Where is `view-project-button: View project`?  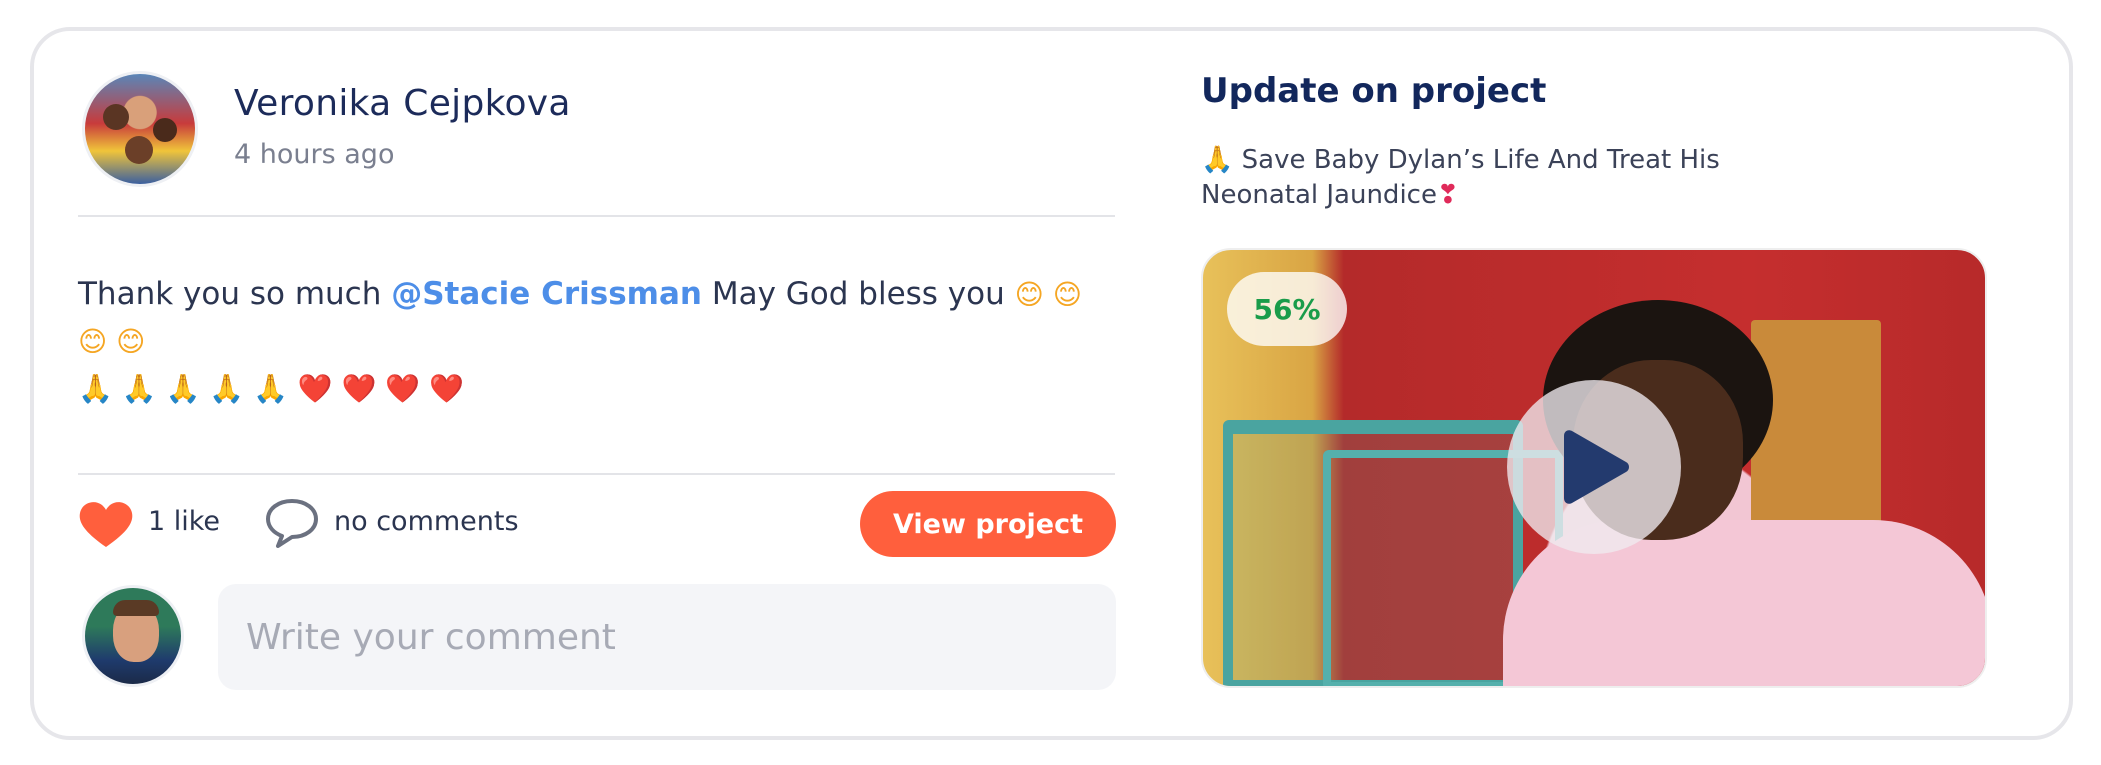 view-project-button: View project is located at coordinates (988, 524).